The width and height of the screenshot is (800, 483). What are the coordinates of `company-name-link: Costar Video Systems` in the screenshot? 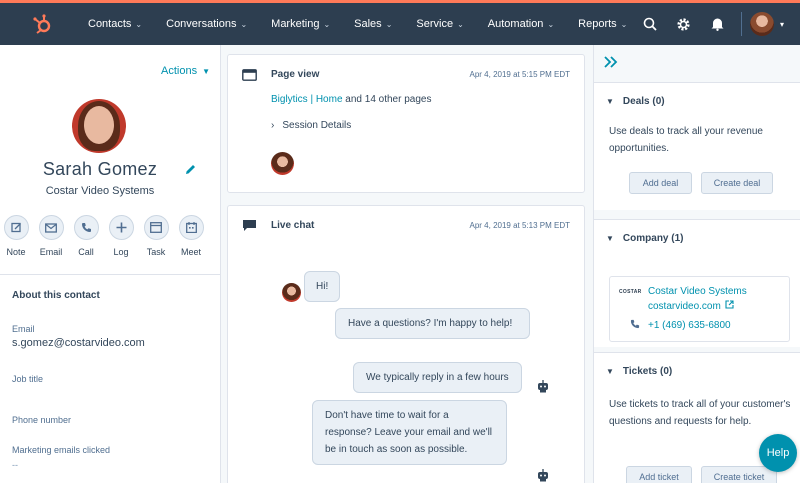 It's located at (697, 291).